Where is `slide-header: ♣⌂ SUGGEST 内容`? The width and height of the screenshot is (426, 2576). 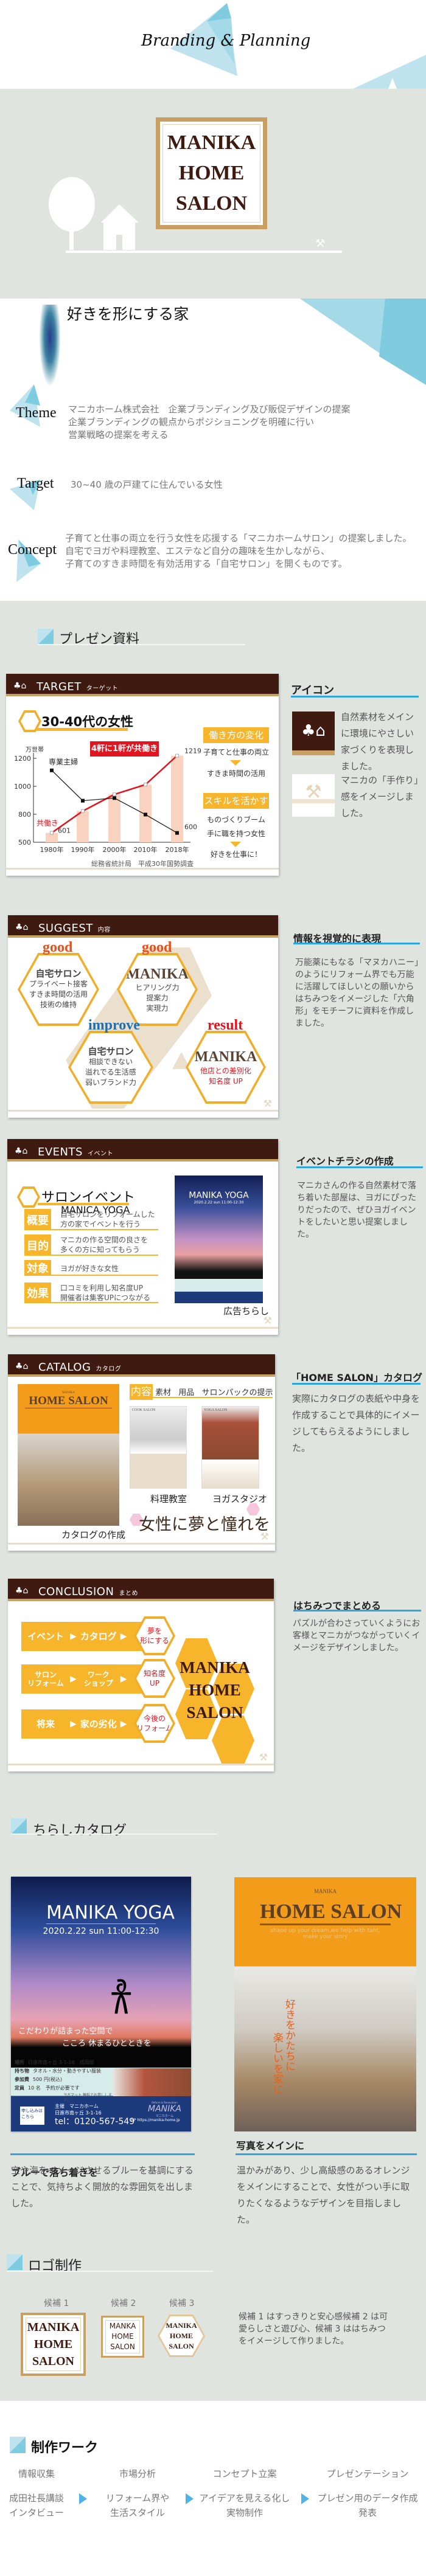
slide-header: ♣⌂ SUGGEST 内容 is located at coordinates (143, 926).